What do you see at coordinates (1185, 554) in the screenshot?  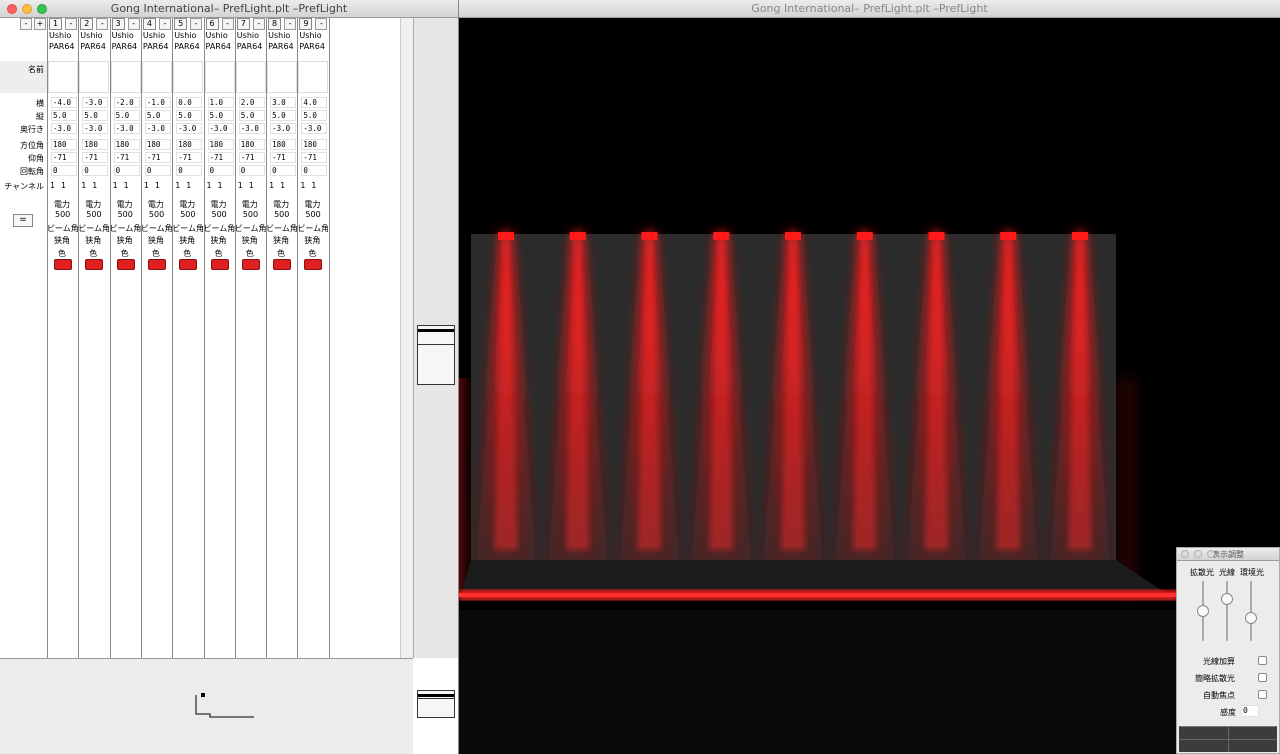 I see `adjust-close-button` at bounding box center [1185, 554].